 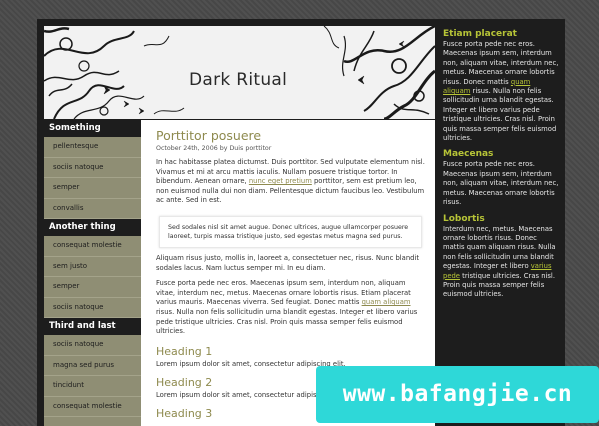 What do you see at coordinates (280, 181) in the screenshot?
I see `inline-link: nunc eget pretium` at bounding box center [280, 181].